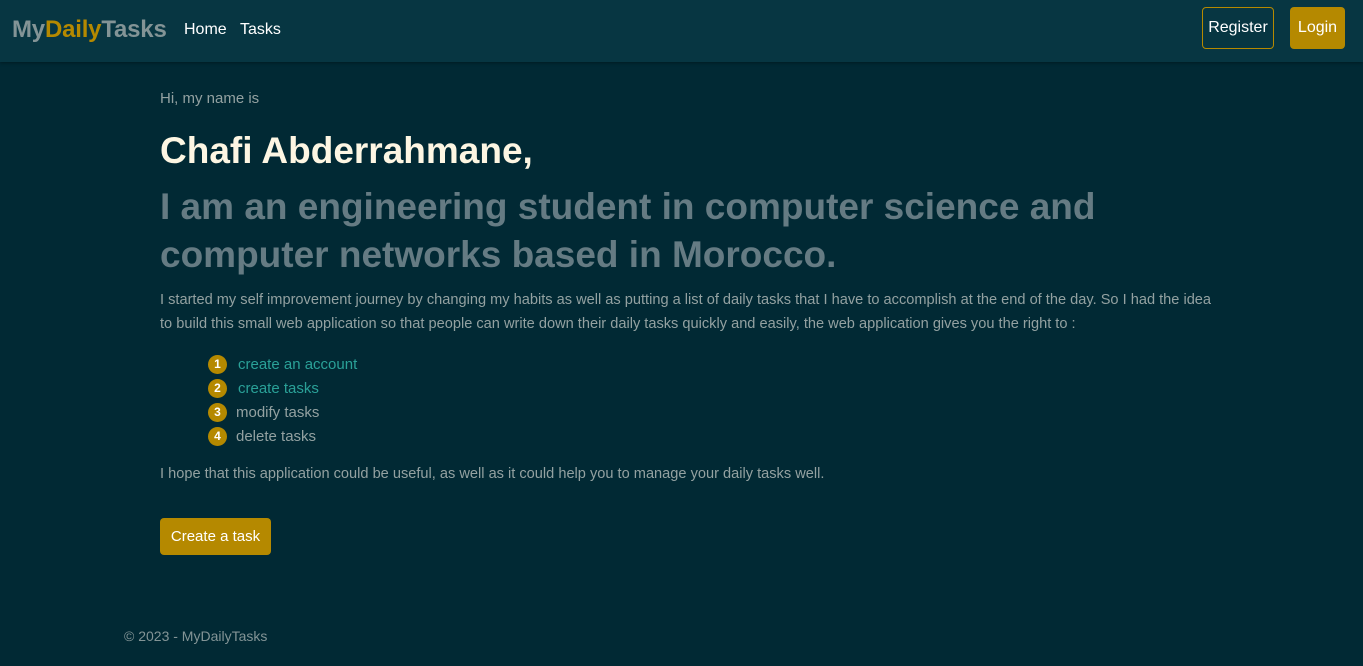  Describe the element at coordinates (215, 536) in the screenshot. I see `create-task-button: Create a task` at that location.